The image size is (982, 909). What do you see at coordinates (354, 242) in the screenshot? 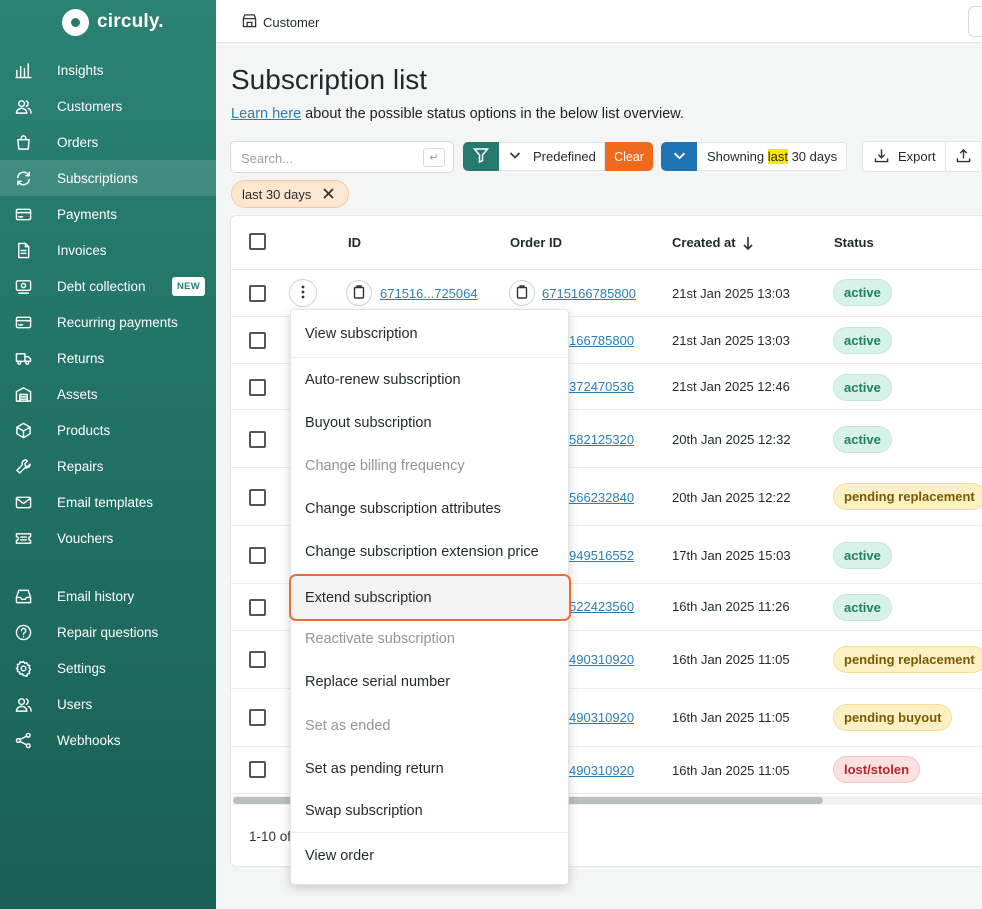
I see `column-header-id: ID` at bounding box center [354, 242].